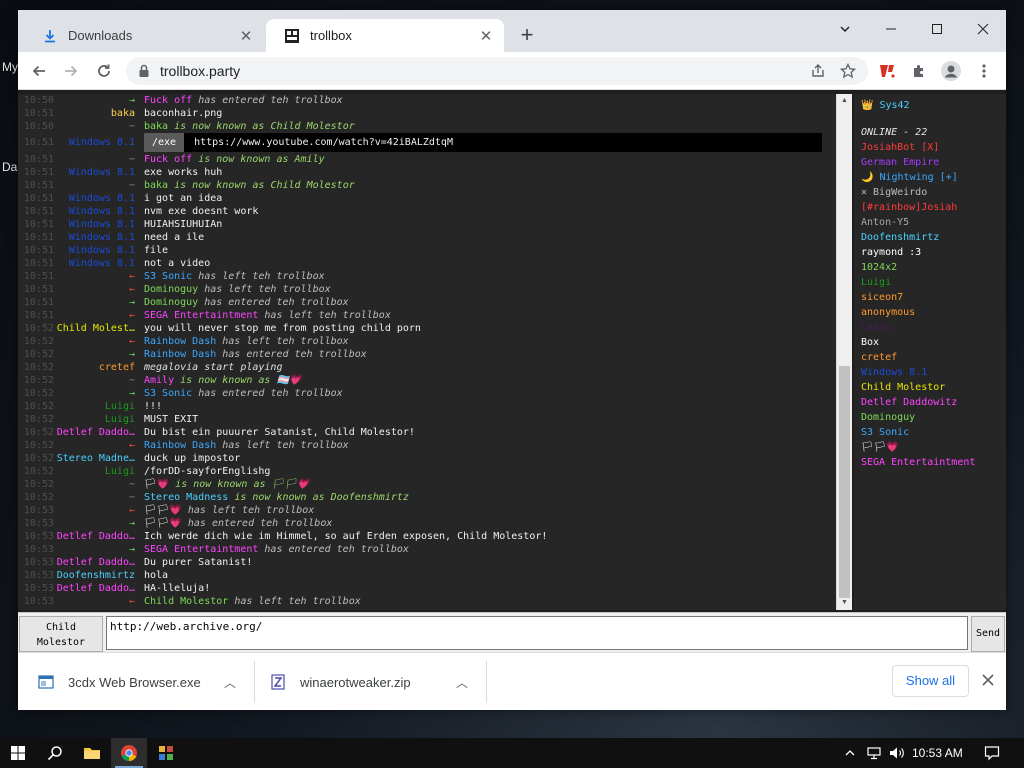 The image size is (1024, 768). I want to click on chat-scrollbar: ▲ ▼, so click(844, 352).